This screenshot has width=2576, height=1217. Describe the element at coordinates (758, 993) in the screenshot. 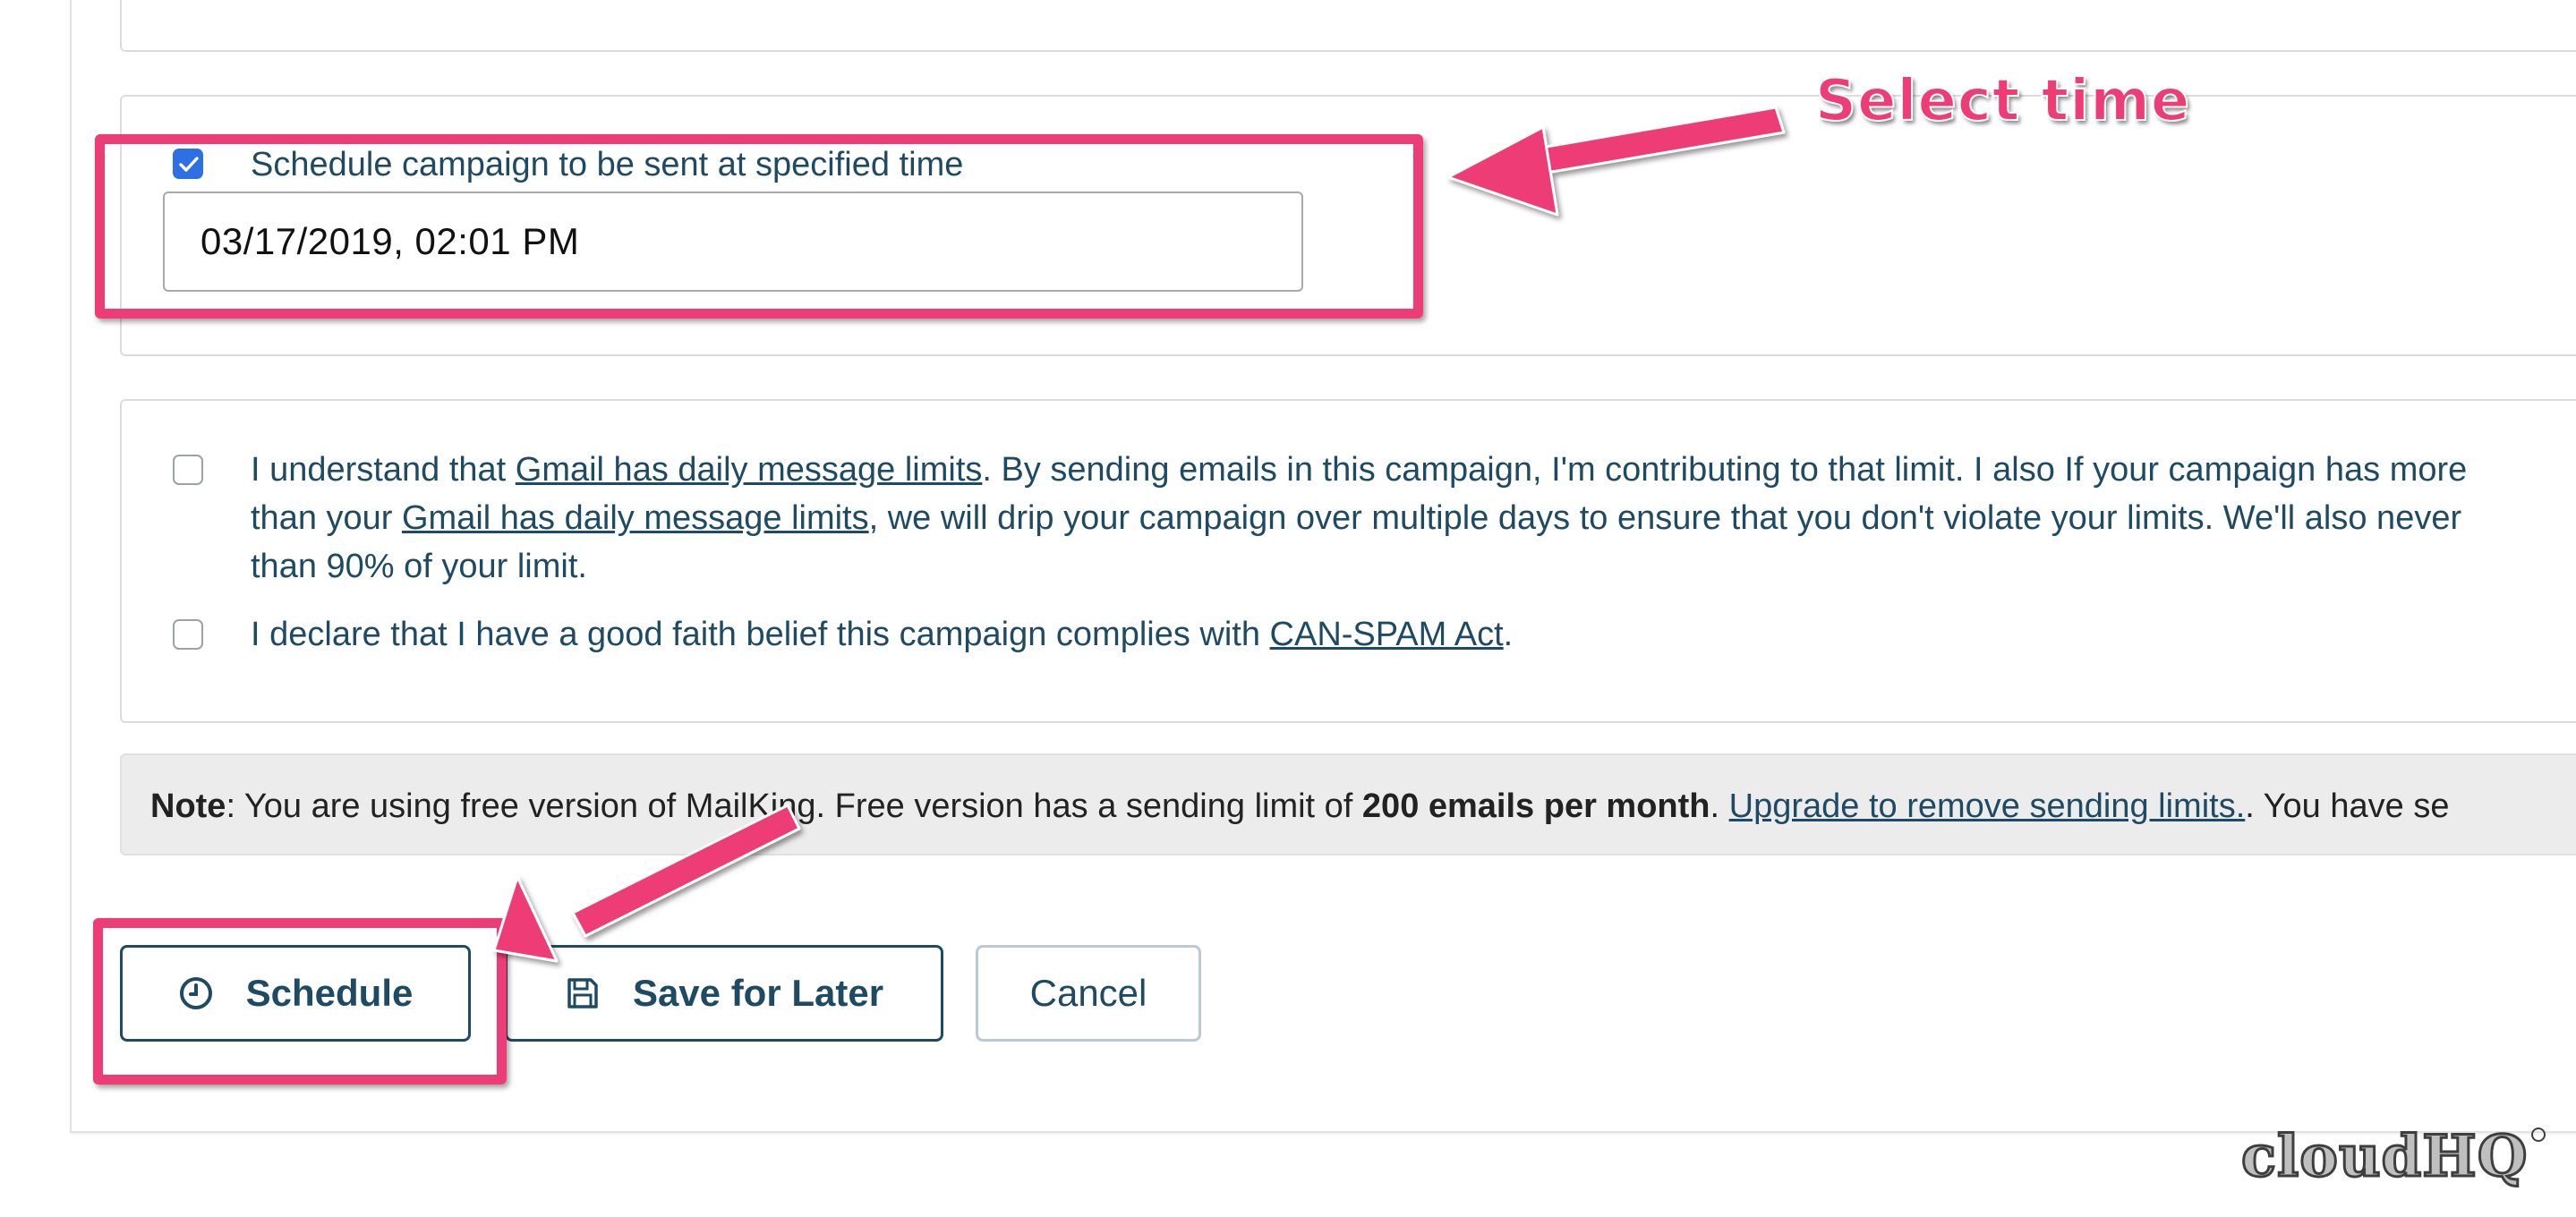

I see `save-for-later-label: Save for Later` at that location.